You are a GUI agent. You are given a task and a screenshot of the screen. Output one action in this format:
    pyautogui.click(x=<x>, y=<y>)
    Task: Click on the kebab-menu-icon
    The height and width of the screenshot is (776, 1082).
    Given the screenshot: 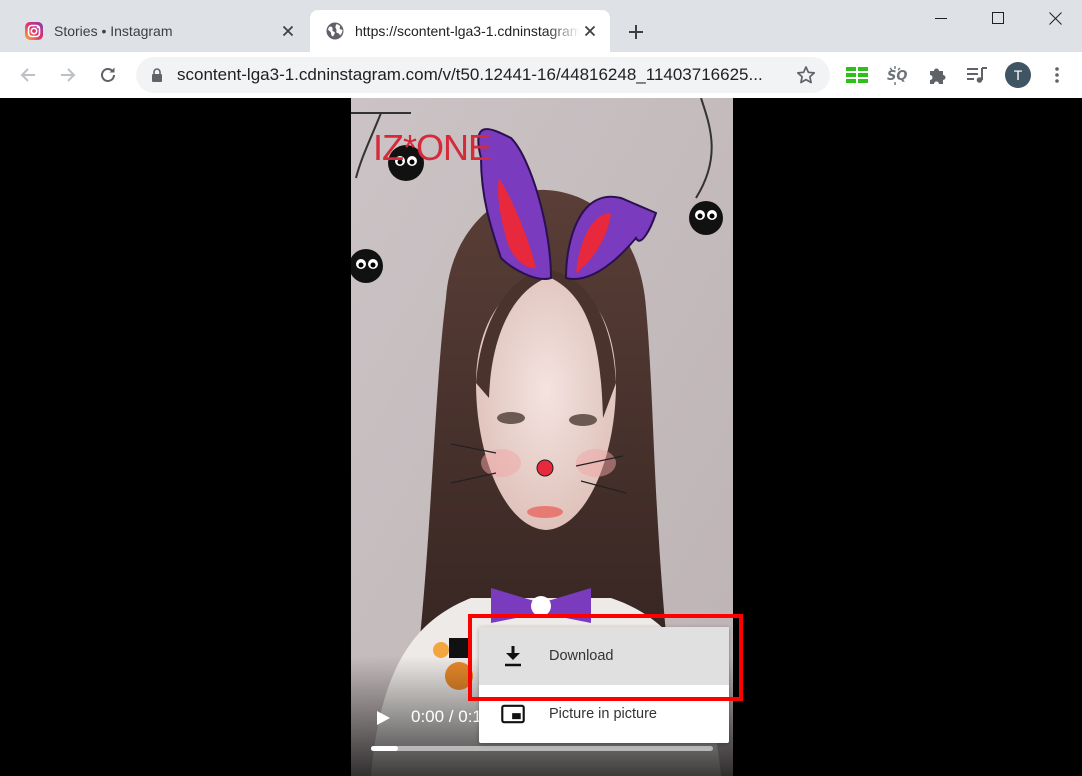 What is the action you would take?
    pyautogui.click(x=1057, y=75)
    